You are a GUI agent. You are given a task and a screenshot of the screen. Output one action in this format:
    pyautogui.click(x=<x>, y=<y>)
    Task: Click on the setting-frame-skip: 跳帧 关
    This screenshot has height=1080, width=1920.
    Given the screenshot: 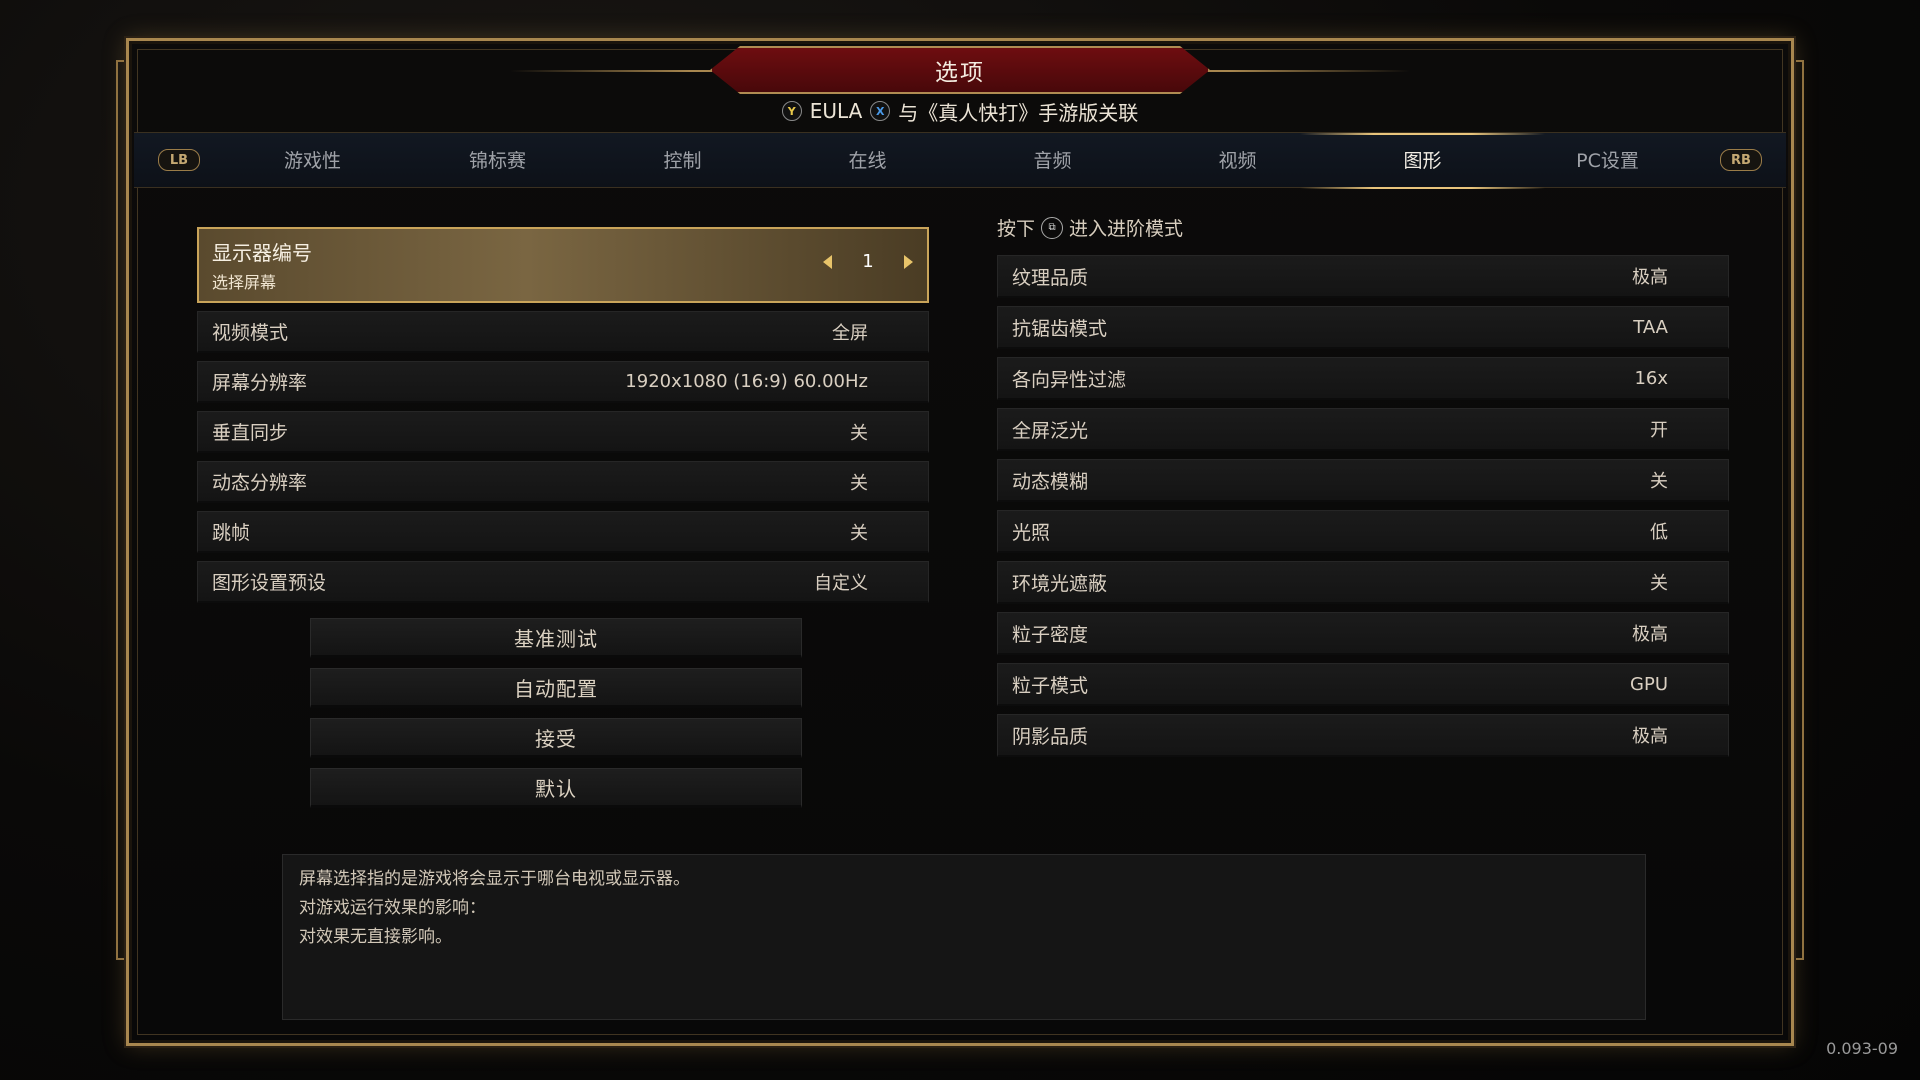 What is the action you would take?
    pyautogui.click(x=563, y=532)
    